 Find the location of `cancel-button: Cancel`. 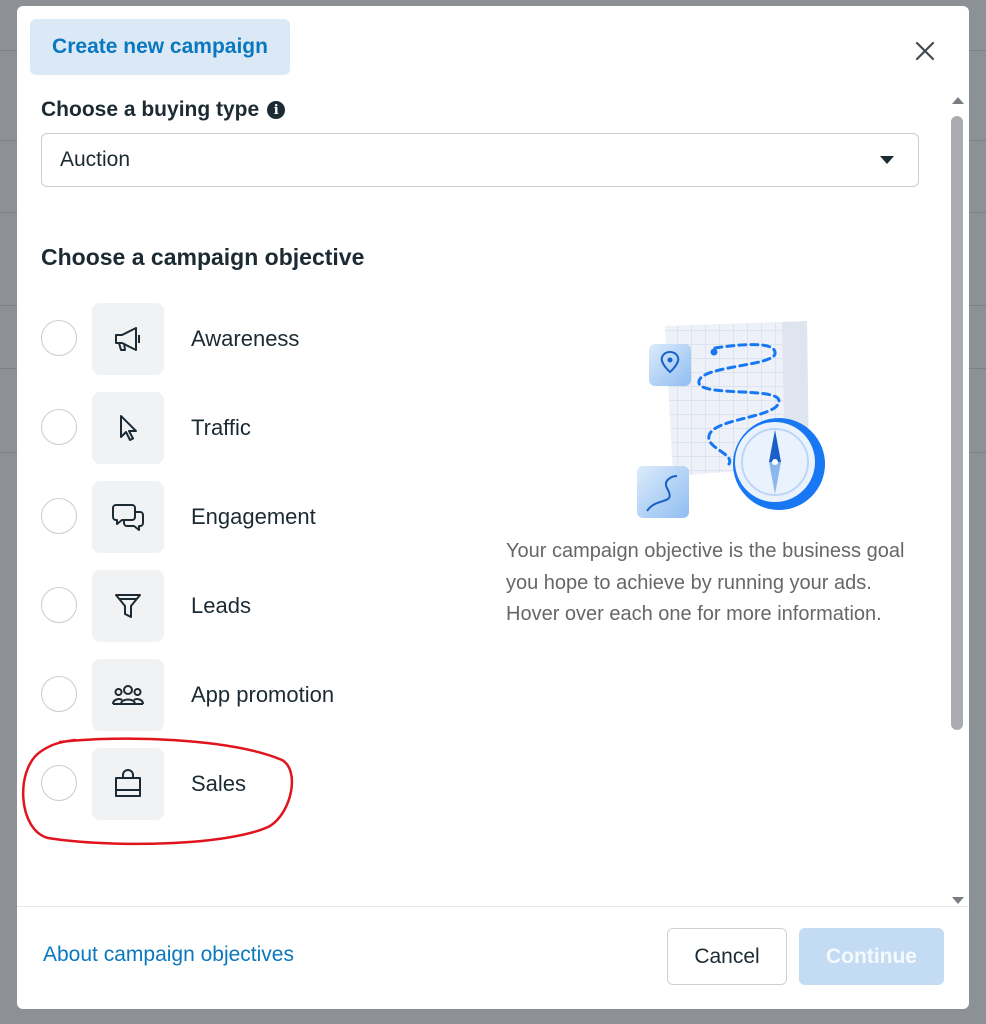

cancel-button: Cancel is located at coordinates (727, 956).